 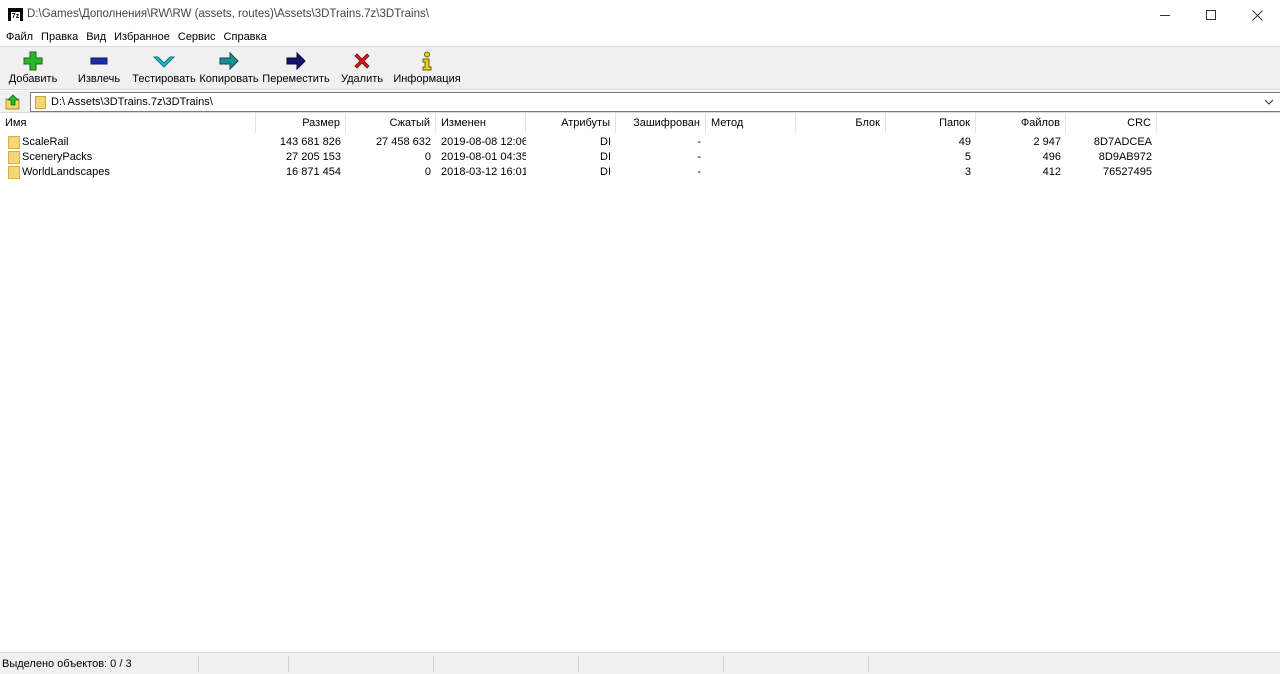 I want to click on add-button: Добавить, so click(x=33, y=70).